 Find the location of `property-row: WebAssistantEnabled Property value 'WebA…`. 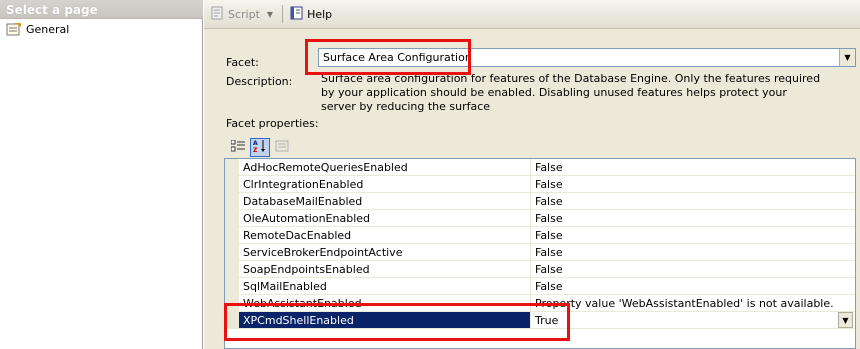

property-row: WebAssistantEnabled Property value 'WebA… is located at coordinates (540, 303).